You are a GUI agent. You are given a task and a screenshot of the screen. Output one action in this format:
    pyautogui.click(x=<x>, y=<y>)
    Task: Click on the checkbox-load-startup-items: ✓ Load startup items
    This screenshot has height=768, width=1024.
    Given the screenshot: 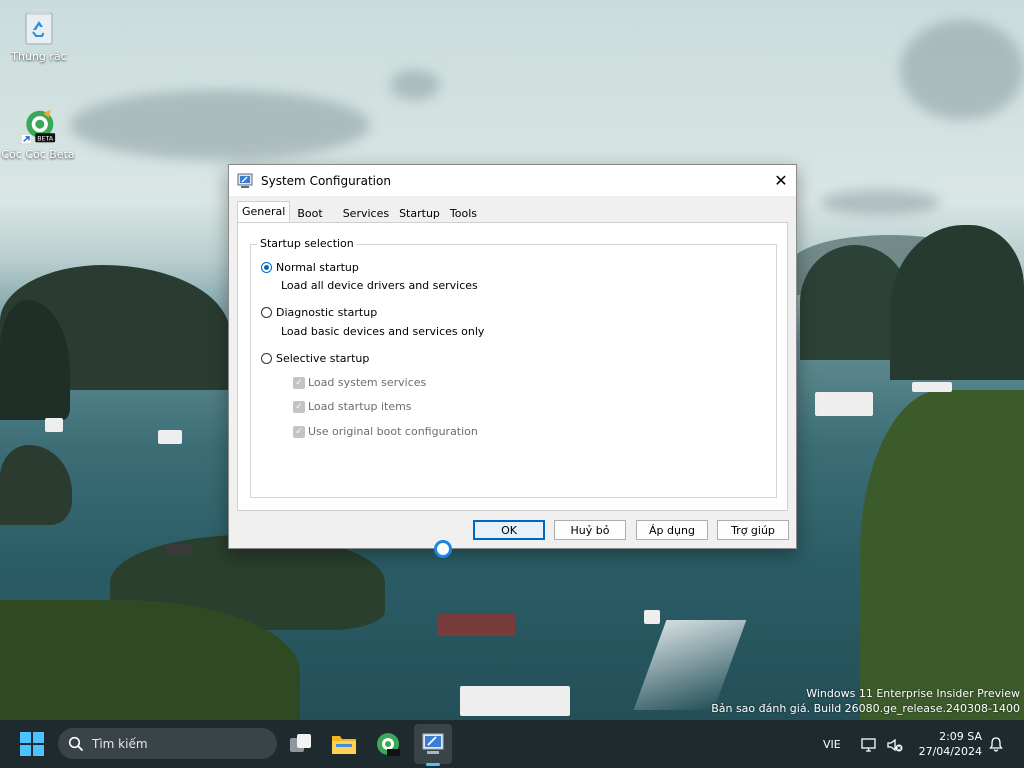 What is the action you would take?
    pyautogui.click(x=352, y=406)
    